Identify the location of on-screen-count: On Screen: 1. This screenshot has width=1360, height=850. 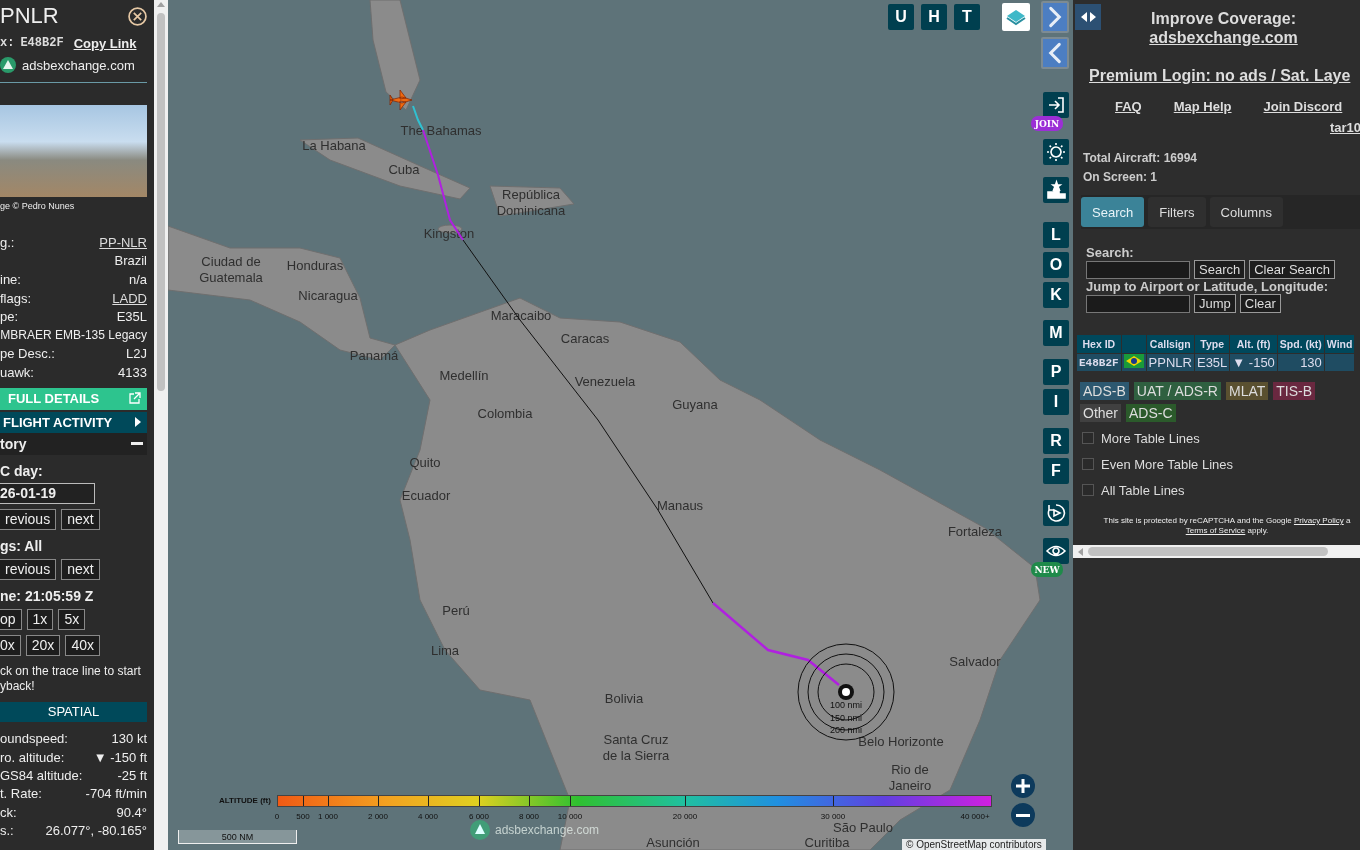
(1121, 177).